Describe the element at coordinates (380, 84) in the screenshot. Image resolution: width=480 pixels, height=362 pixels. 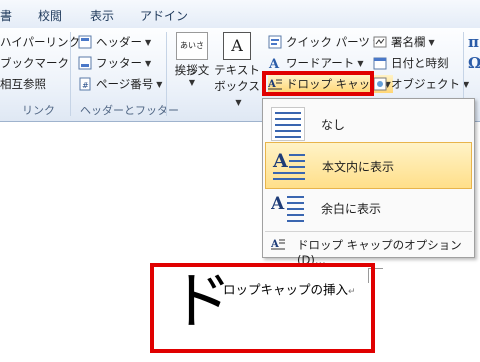
I see `object-icon` at that location.